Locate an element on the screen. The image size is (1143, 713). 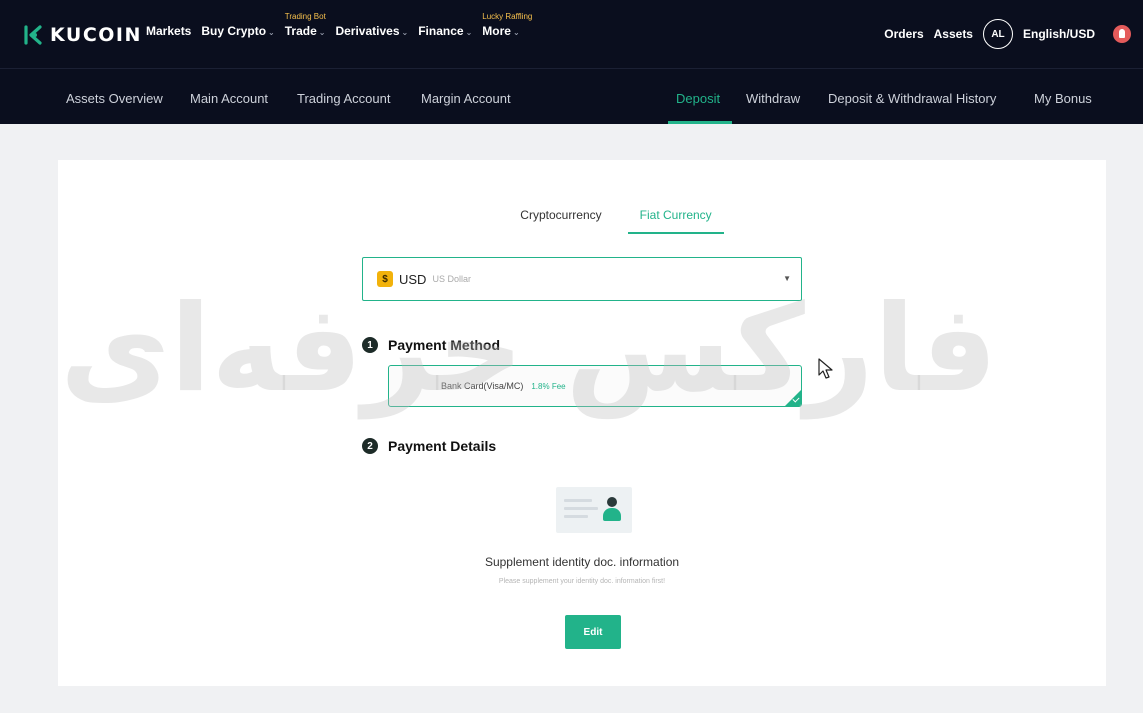
trading-bot-tag: Trading Bot is located at coordinates (305, 16).